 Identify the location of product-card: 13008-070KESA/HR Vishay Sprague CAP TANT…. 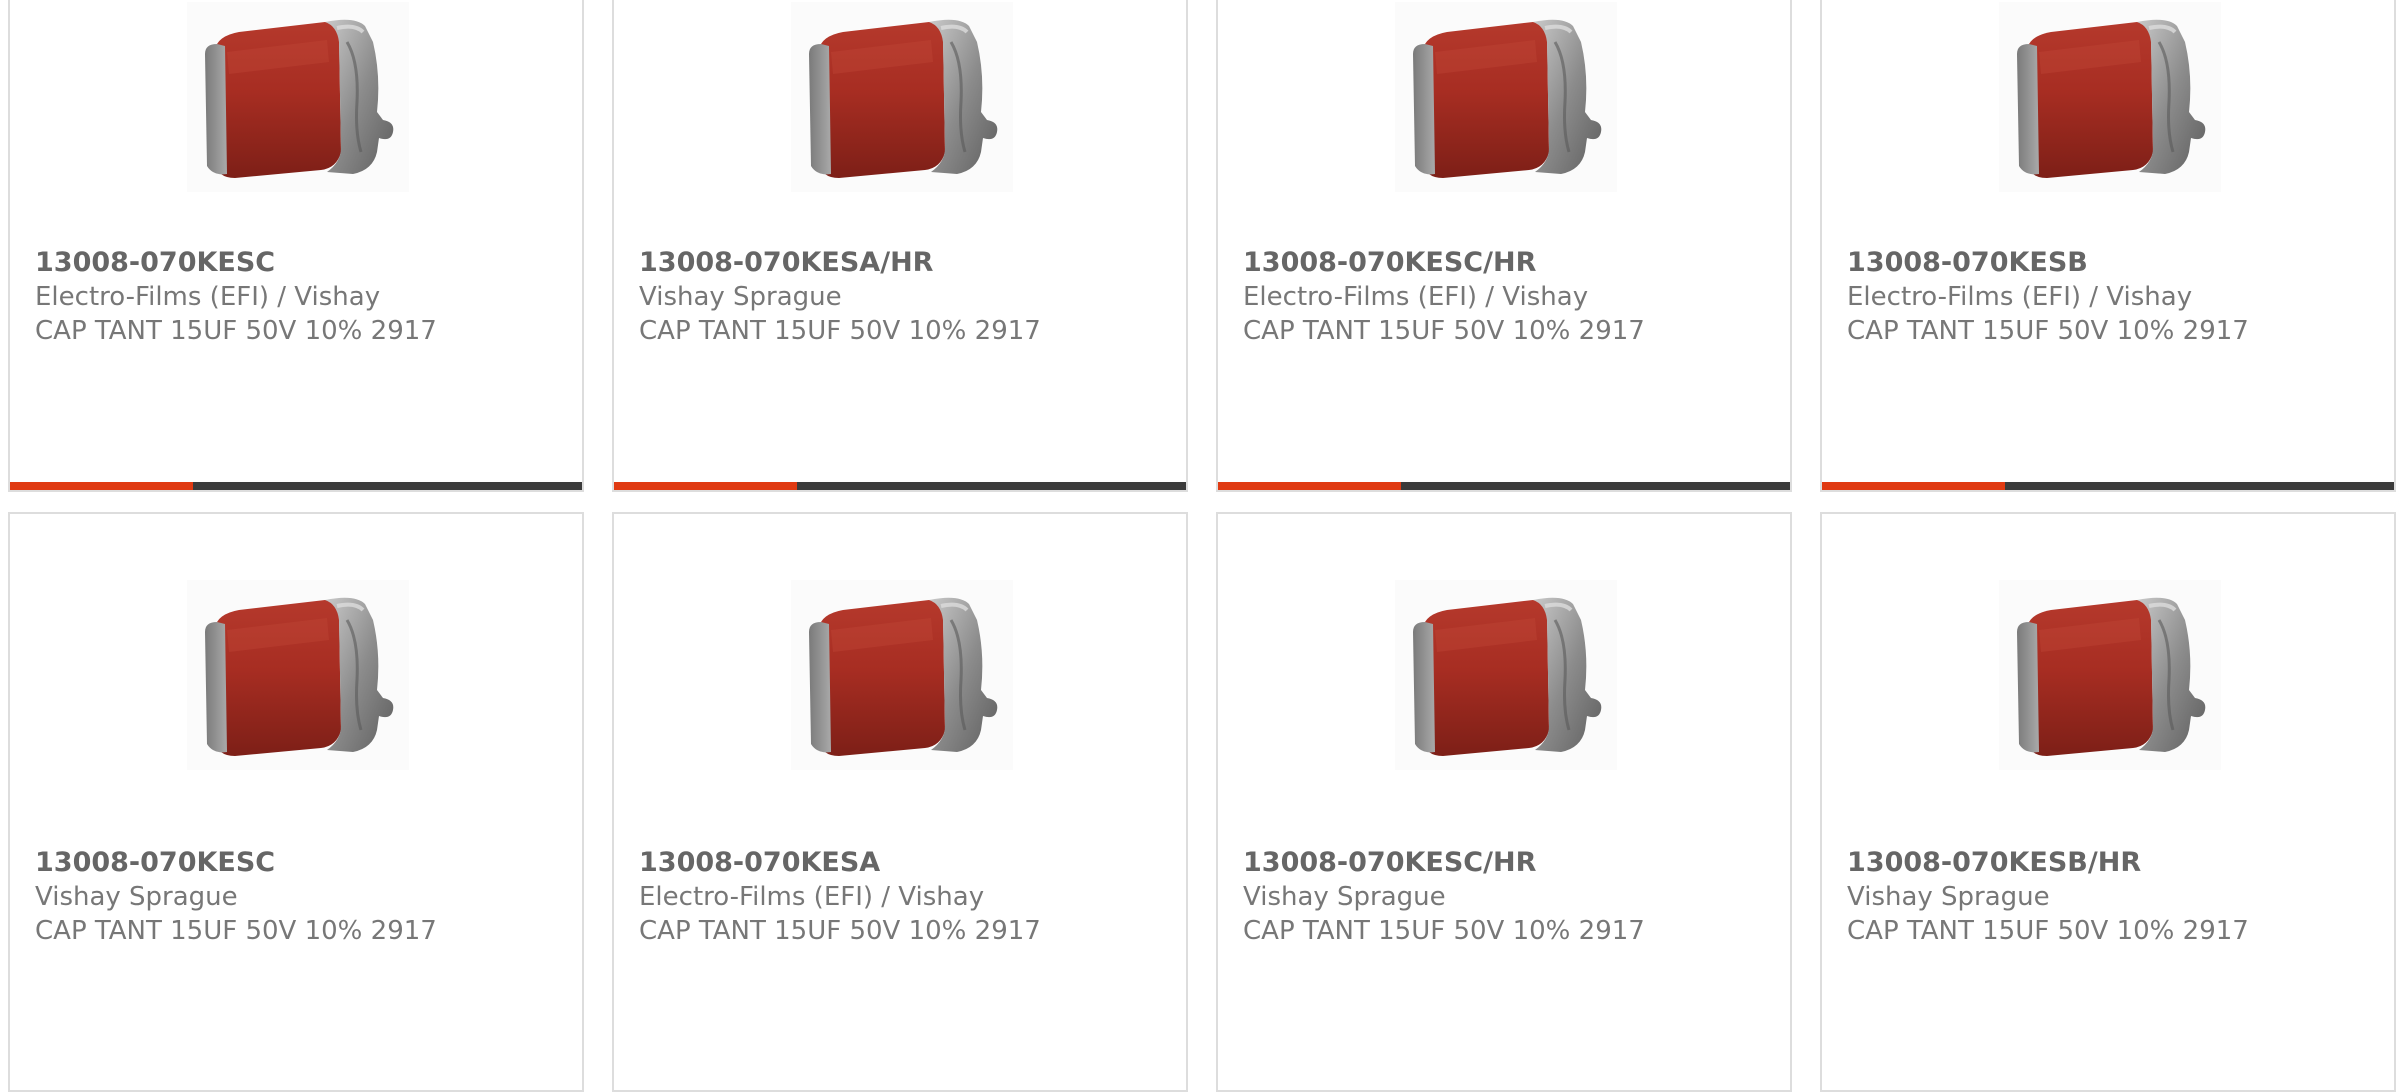
(900, 246).